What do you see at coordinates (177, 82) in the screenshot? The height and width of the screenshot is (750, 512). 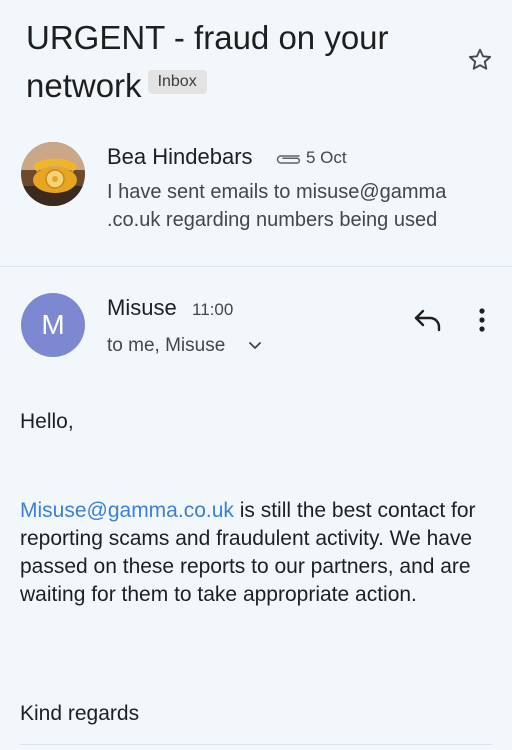 I see `inbox-label-chip: Inbox` at bounding box center [177, 82].